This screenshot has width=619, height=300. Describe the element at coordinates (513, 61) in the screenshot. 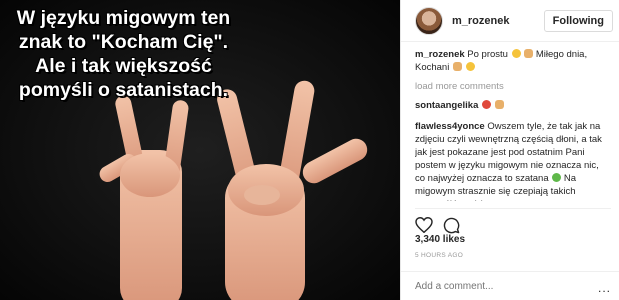

I see `caption-comment: m_rozenek Po prostu Miłego dnia, Kochani` at that location.